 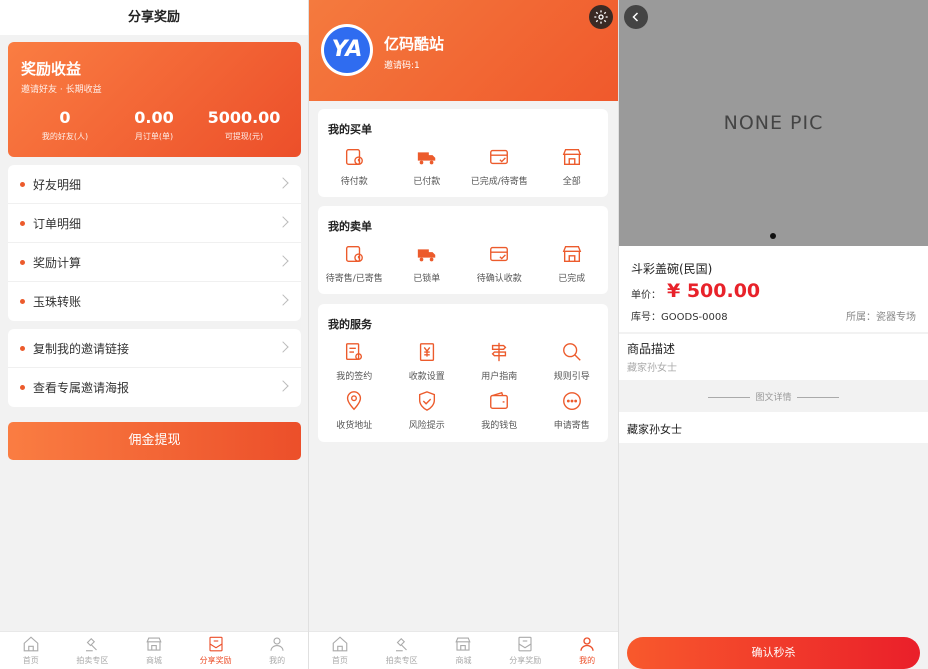 I want to click on site-name: 亿码酷站, so click(x=414, y=44).